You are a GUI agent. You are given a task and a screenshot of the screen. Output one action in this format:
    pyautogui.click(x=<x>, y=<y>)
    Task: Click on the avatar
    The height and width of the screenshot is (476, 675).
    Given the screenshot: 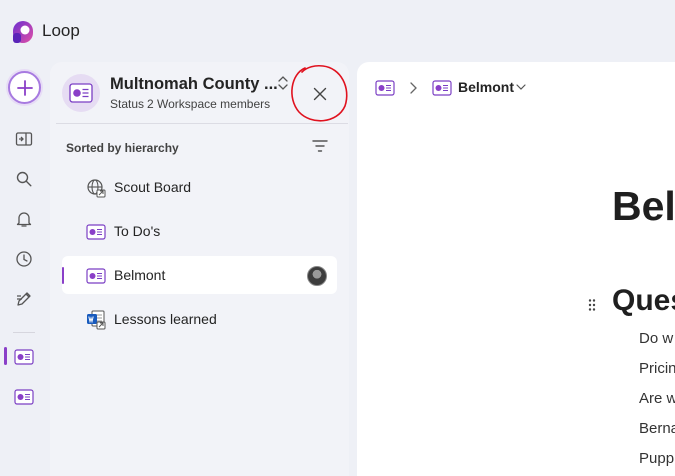 What is the action you would take?
    pyautogui.click(x=317, y=276)
    